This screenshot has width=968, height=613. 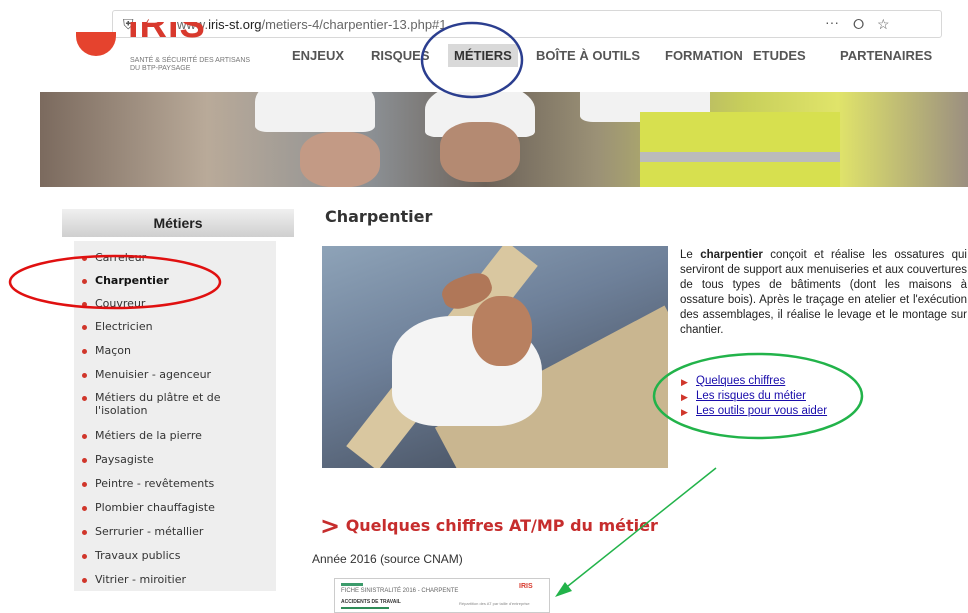 I want to click on green-arrow-line, so click(x=639, y=529).